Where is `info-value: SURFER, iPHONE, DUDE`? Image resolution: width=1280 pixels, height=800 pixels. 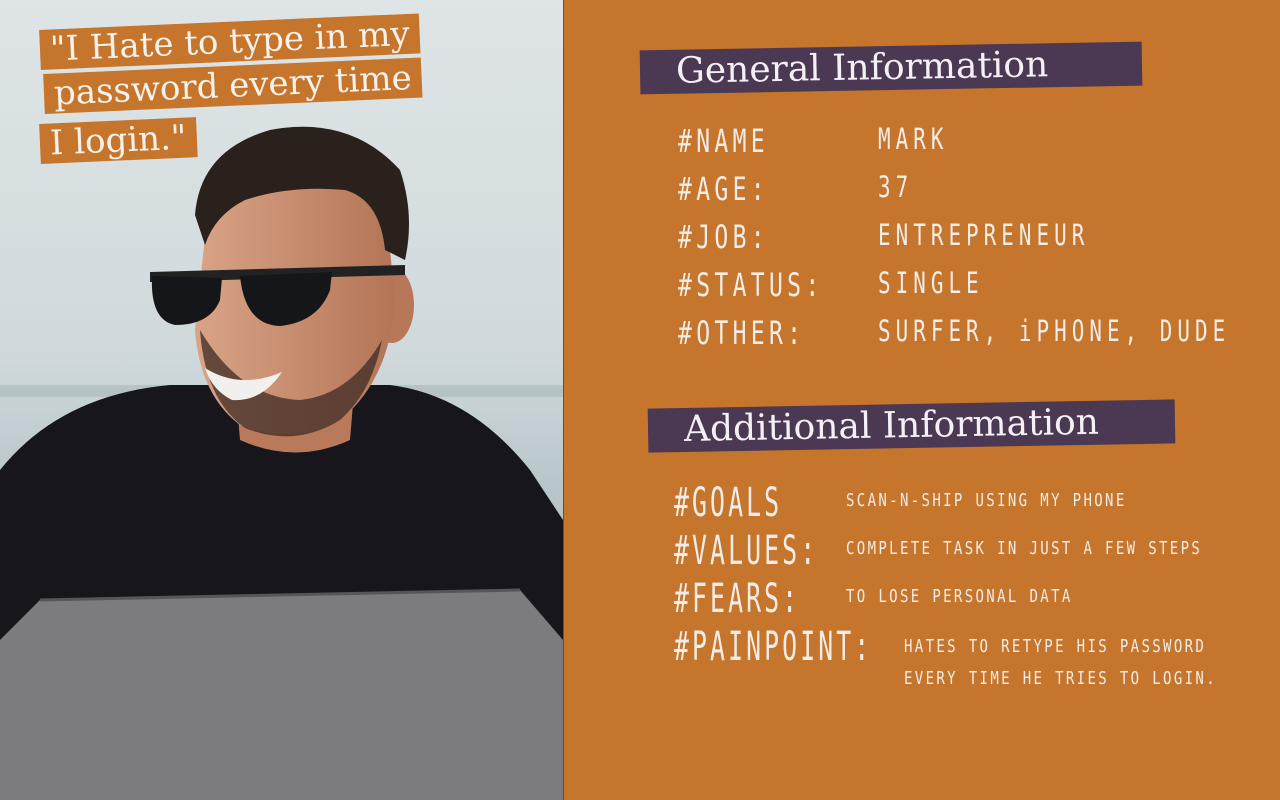 info-value: SURFER, iPHONE, DUDE is located at coordinates (1054, 331).